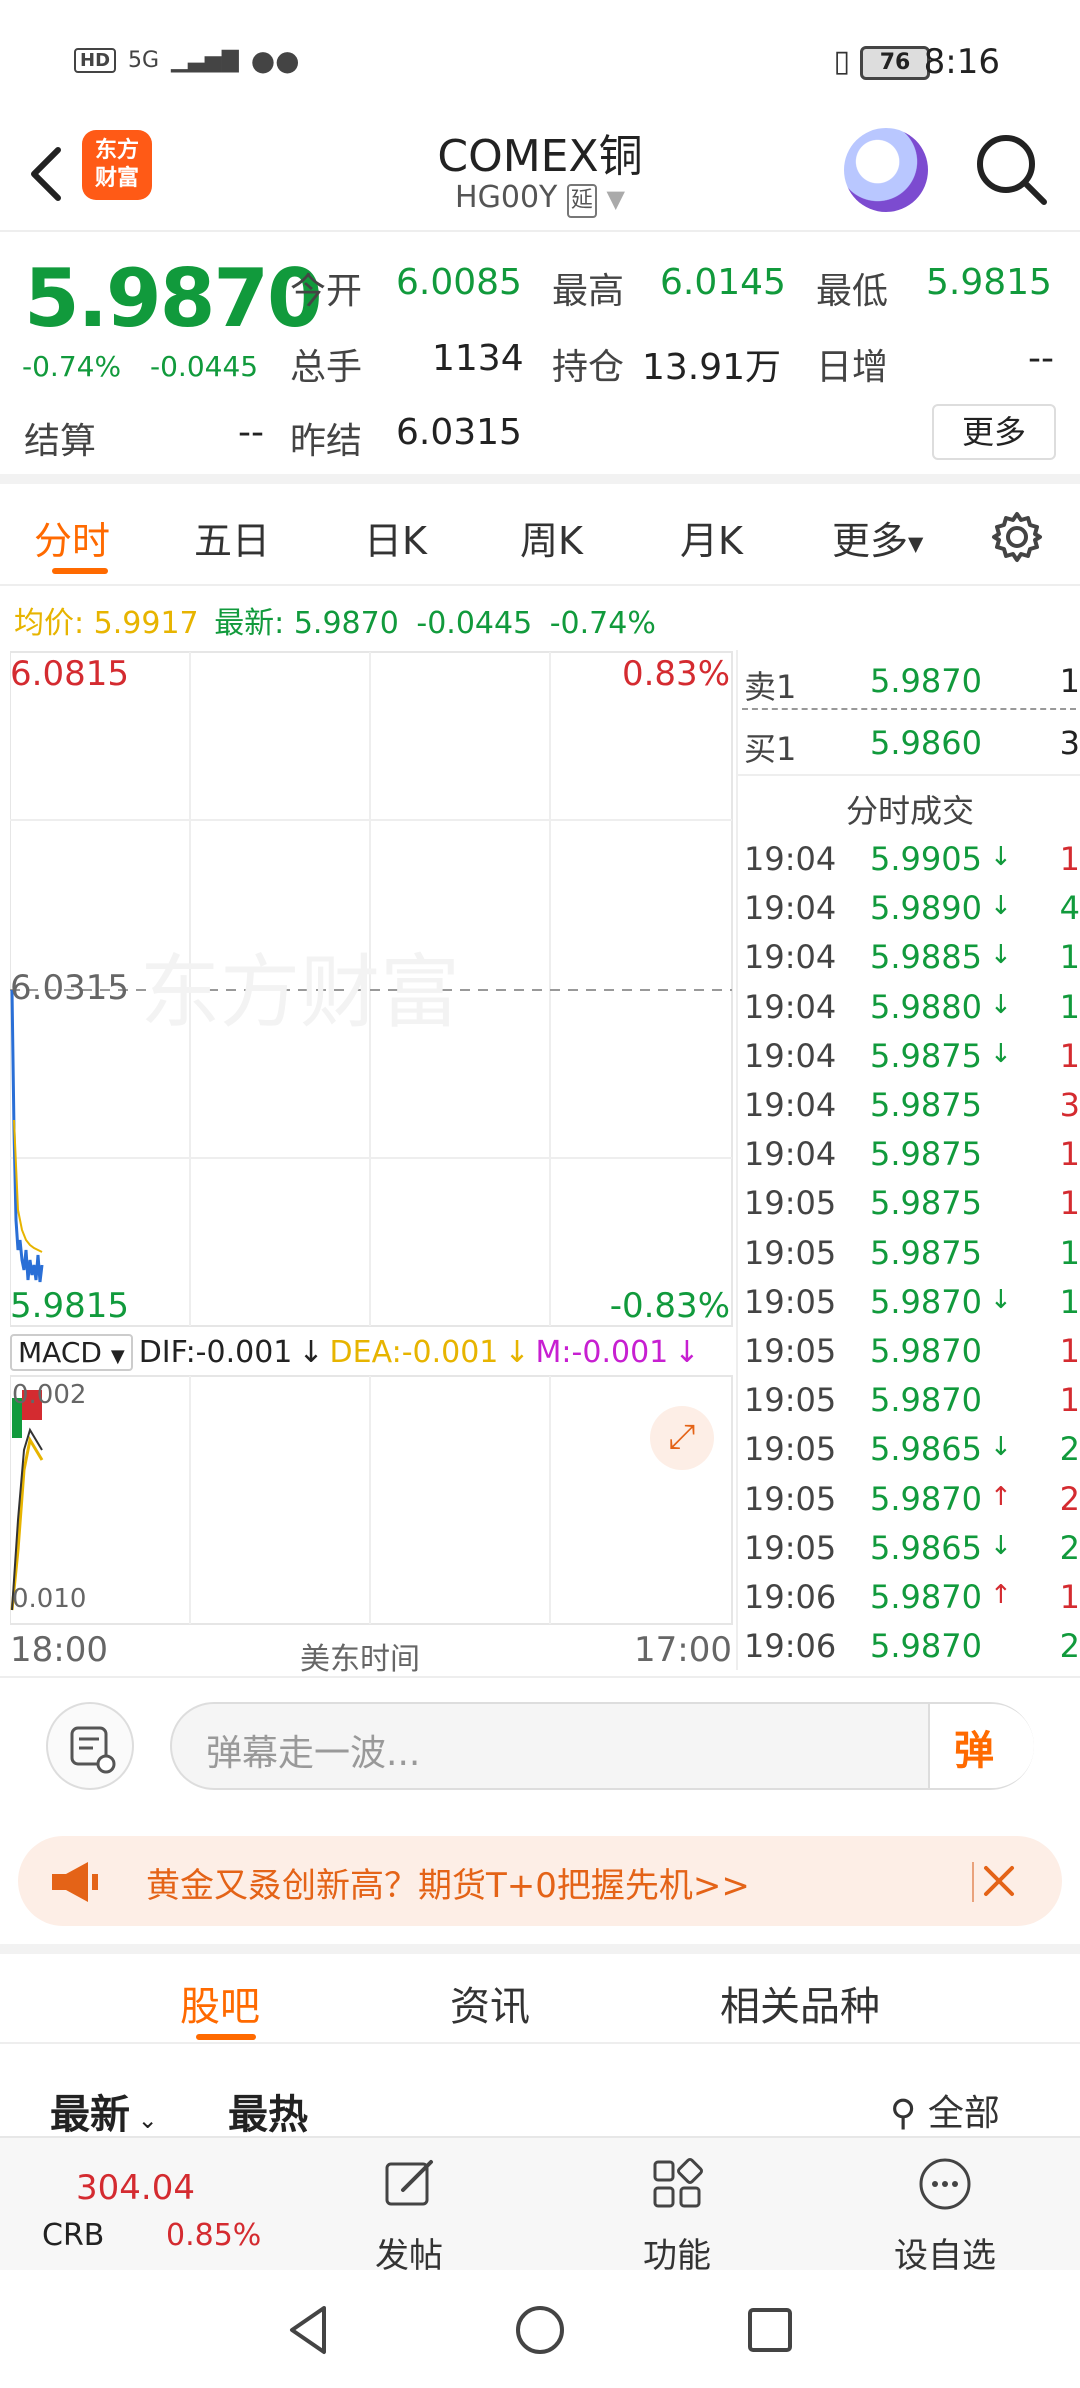 The height and width of the screenshot is (2388, 1080). I want to click on trade-row: 19:04 5.9875 3, so click(912, 1109).